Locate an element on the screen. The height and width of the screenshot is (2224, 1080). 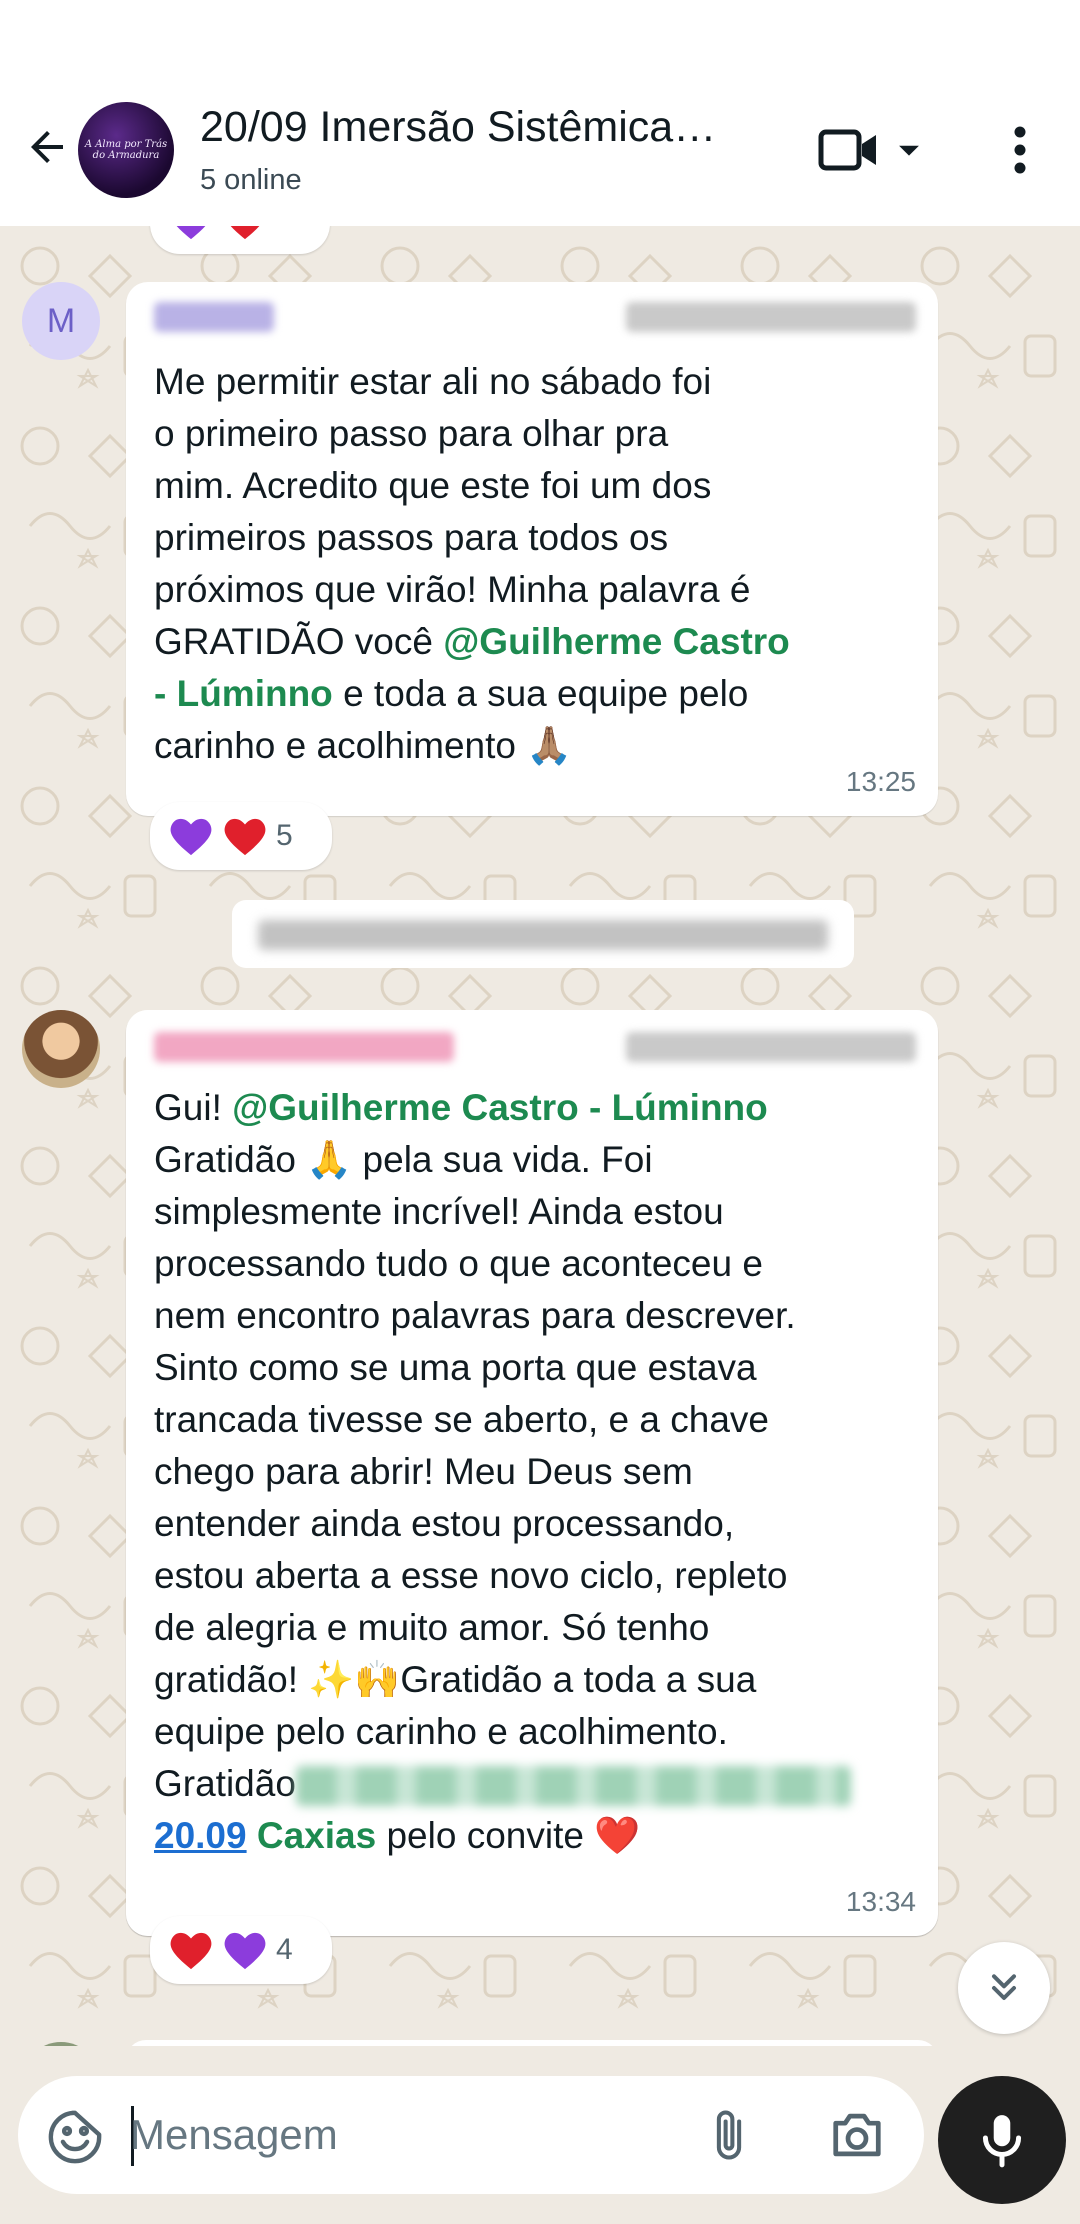
redacted-mention is located at coordinates (573, 1786).